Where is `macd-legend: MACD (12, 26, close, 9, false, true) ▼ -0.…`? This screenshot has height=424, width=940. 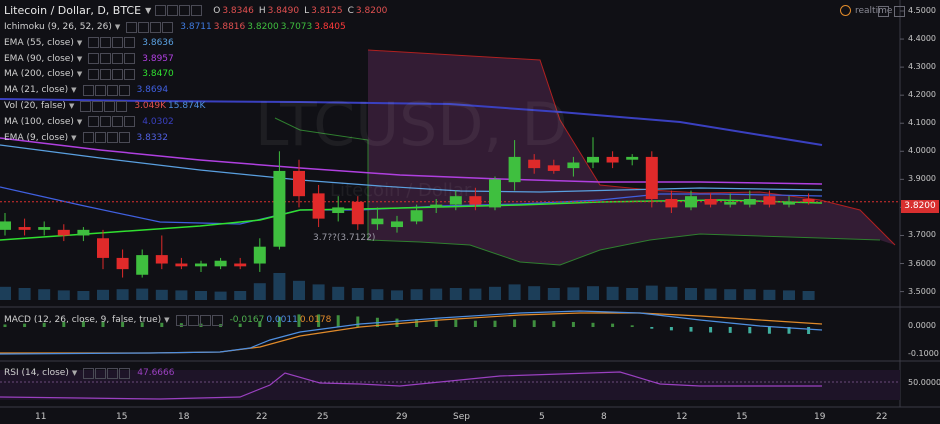 macd-legend: MACD (12, 26, close, 9, false, true) ▼ -0.… is located at coordinates (167, 320).